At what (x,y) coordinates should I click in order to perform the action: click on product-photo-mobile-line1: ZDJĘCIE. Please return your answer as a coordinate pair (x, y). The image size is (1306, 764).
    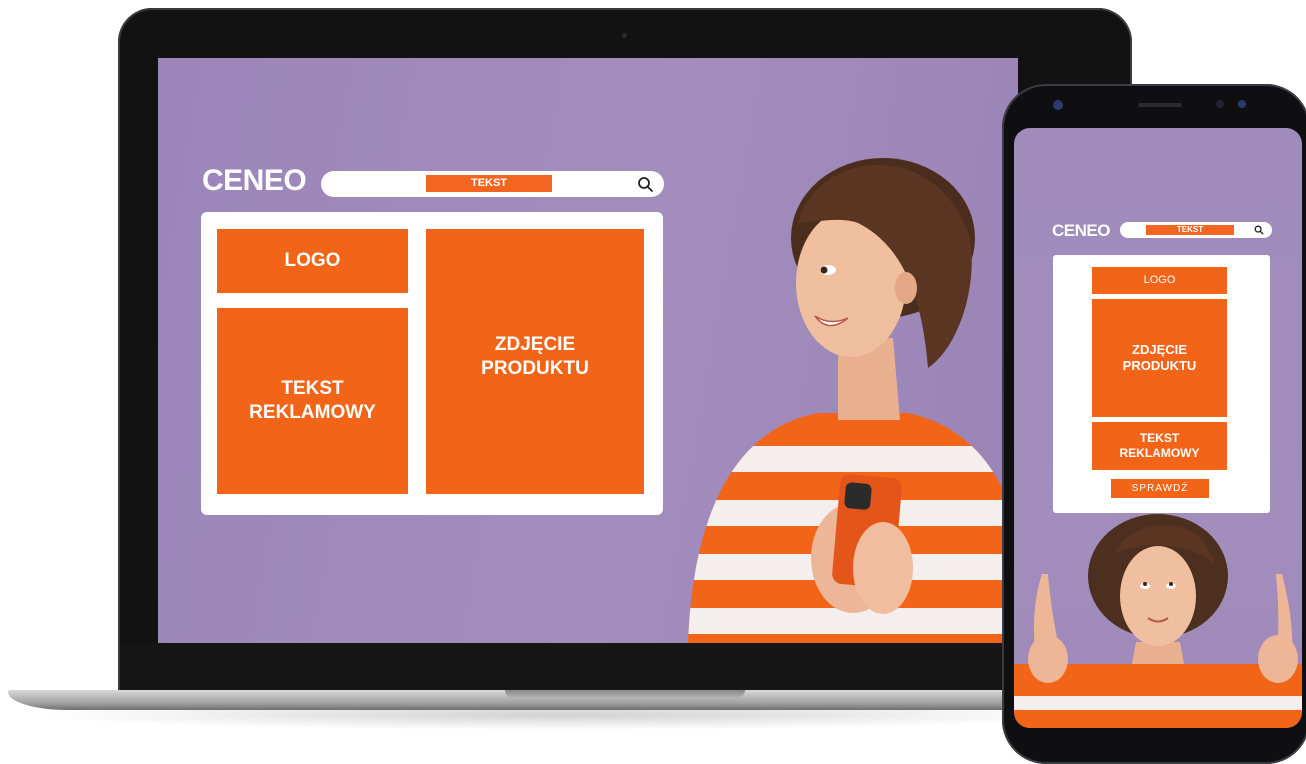
    Looking at the image, I should click on (1159, 349).